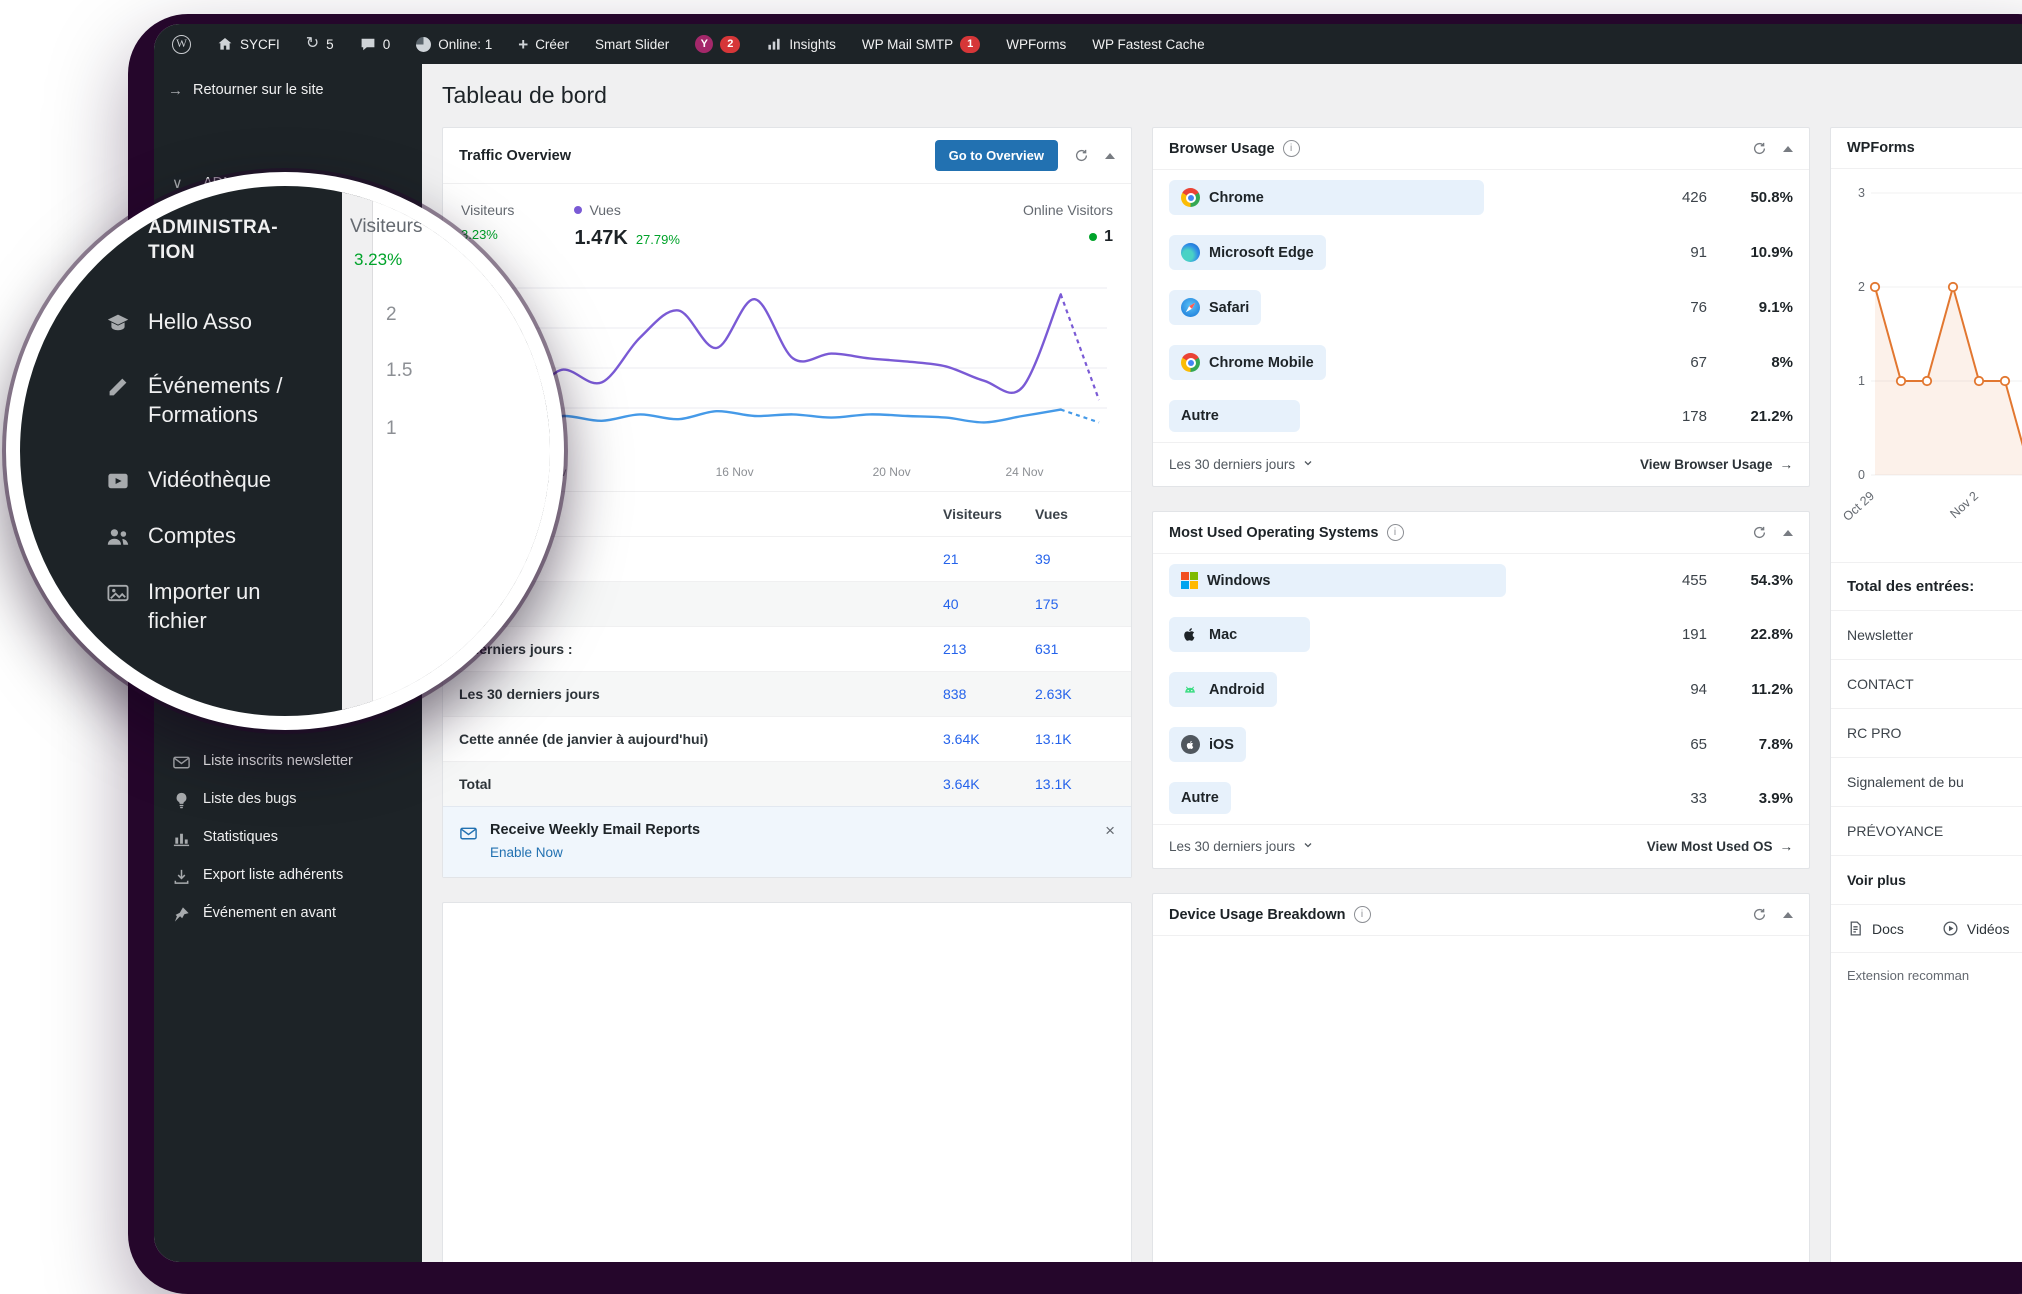 The image size is (2022, 1294). What do you see at coordinates (1148, 44) in the screenshot?
I see `admin-bar-item-wp-fastest-cache: WP Fastest Cache` at bounding box center [1148, 44].